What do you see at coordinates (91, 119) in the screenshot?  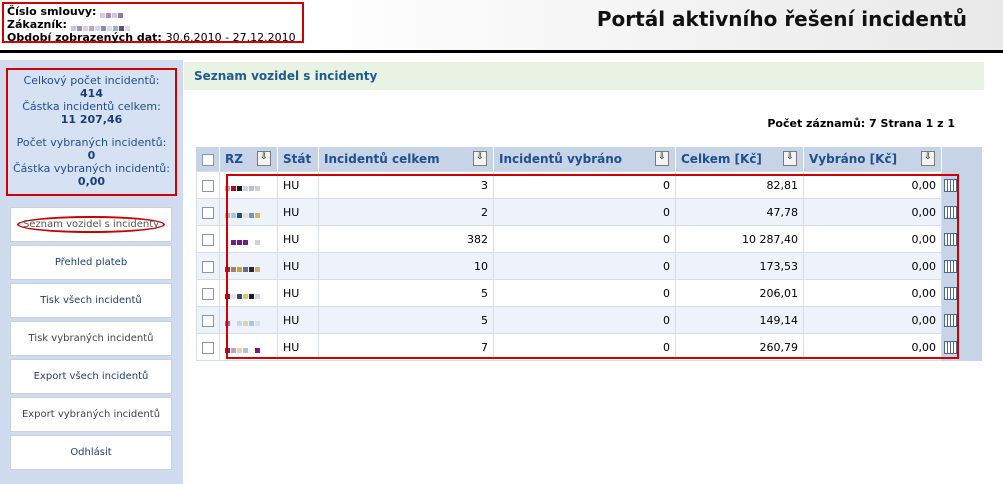 I see `total-amount-value: 11 207,46` at bounding box center [91, 119].